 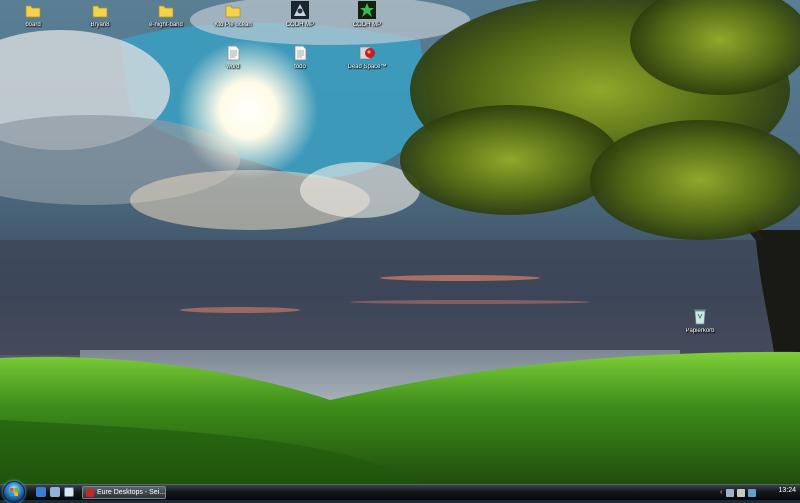 I want to click on desktop-icon-codh-mp-2: CODH MP, so click(x=367, y=15).